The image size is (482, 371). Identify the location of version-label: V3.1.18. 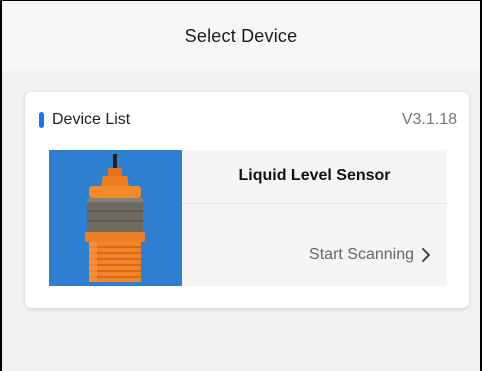
(429, 119).